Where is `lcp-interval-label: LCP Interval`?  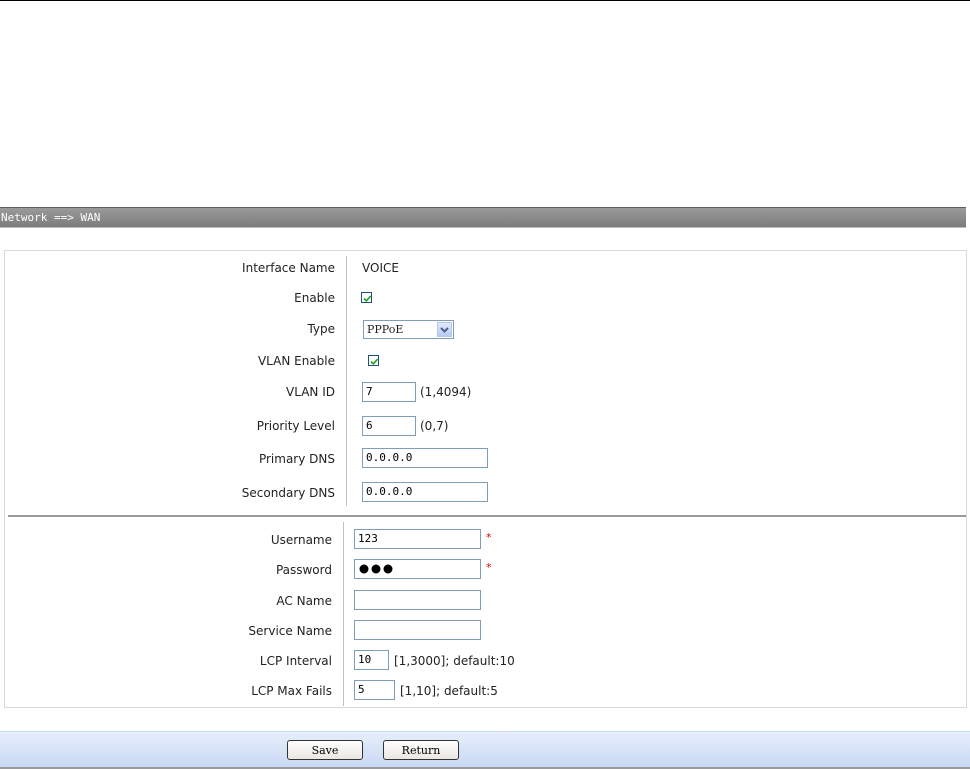
lcp-interval-label: LCP Interval is located at coordinates (295, 661).